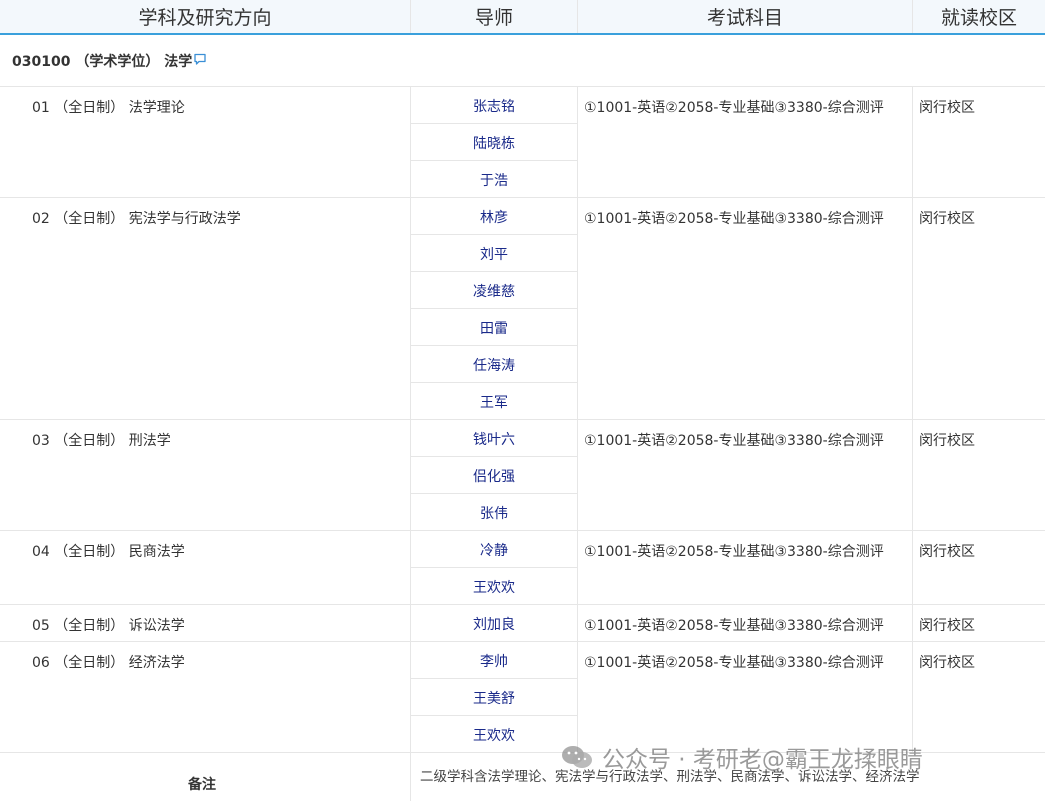 Image resolution: width=1045 pixels, height=801 pixels. What do you see at coordinates (744, 18) in the screenshot?
I see `header-exam: 考试科目` at bounding box center [744, 18].